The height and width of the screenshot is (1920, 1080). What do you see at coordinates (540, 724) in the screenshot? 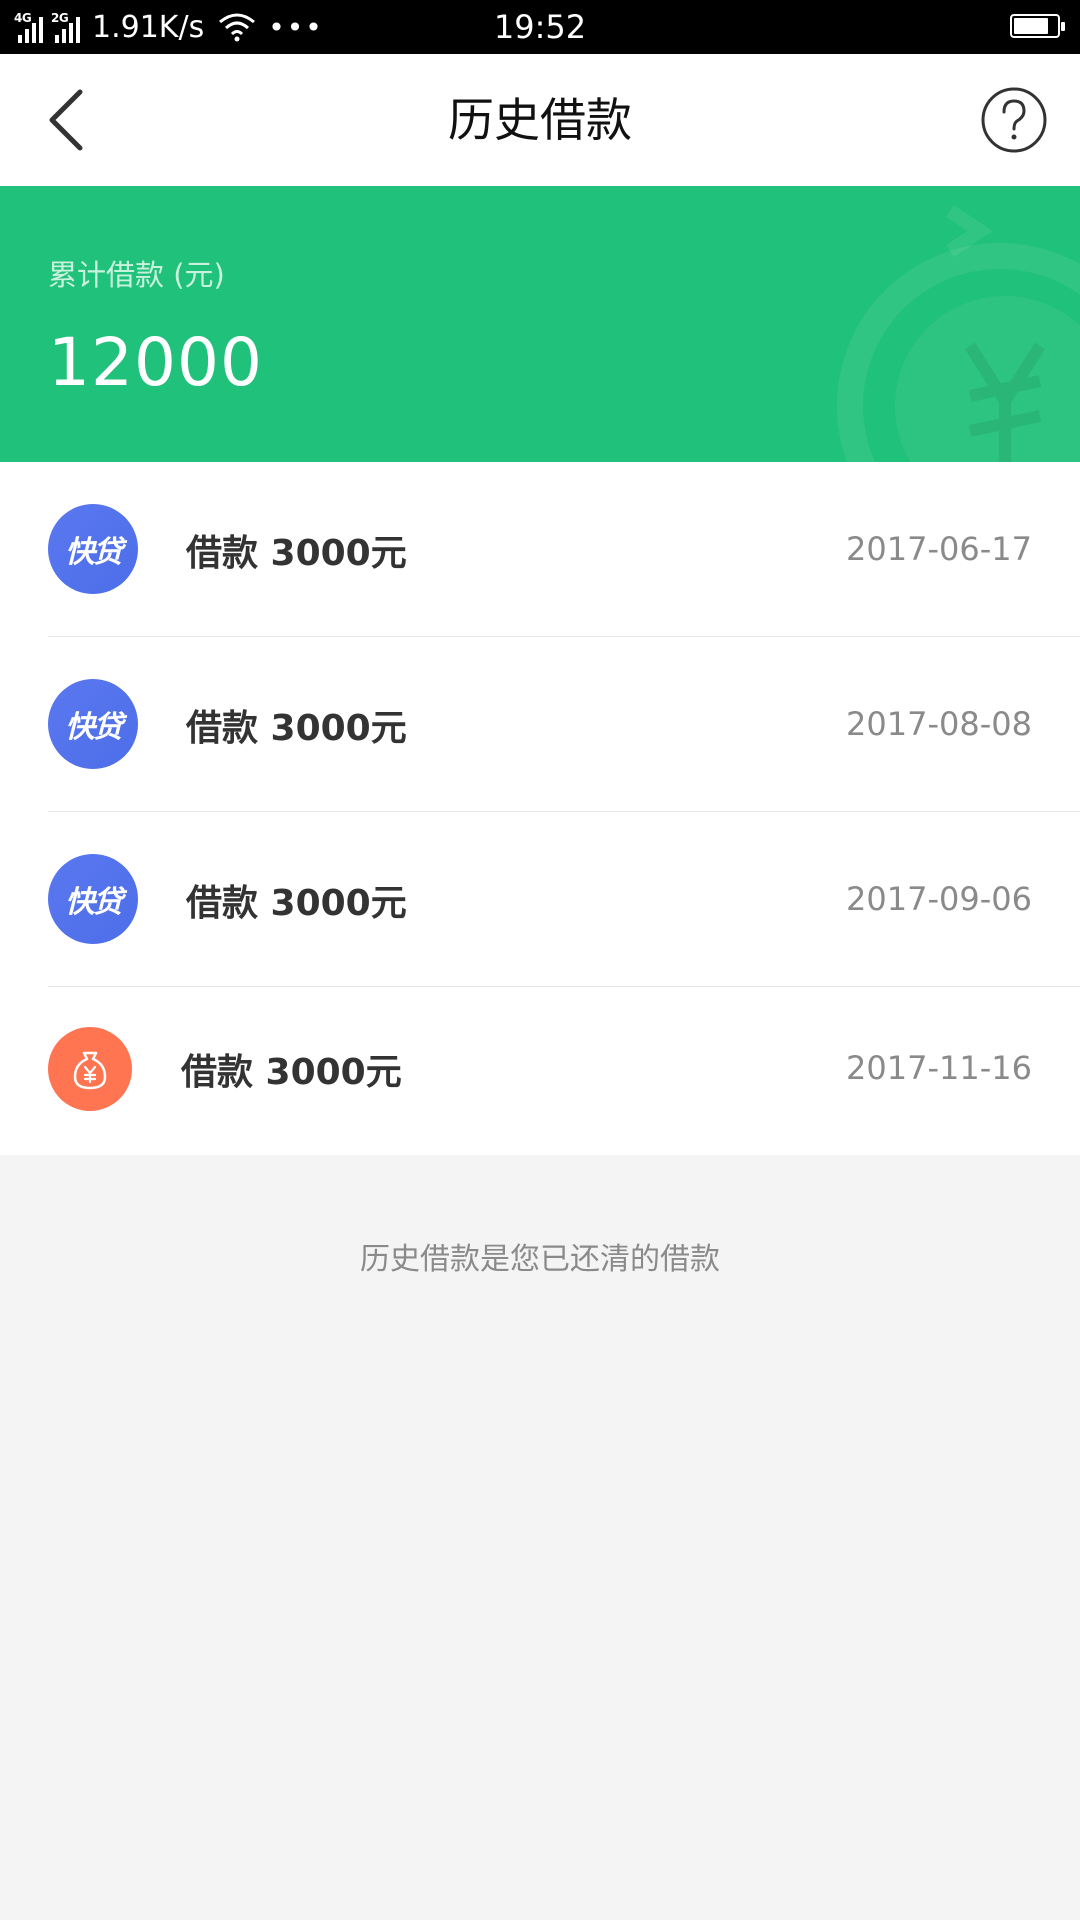
I see `loan-list-item: 快贷 借款 3000元 2017-08-08` at bounding box center [540, 724].